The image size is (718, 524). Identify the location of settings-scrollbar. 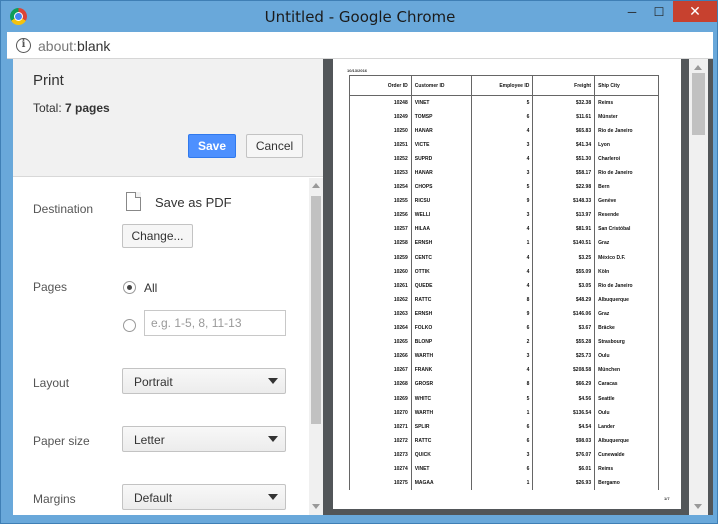
(316, 346).